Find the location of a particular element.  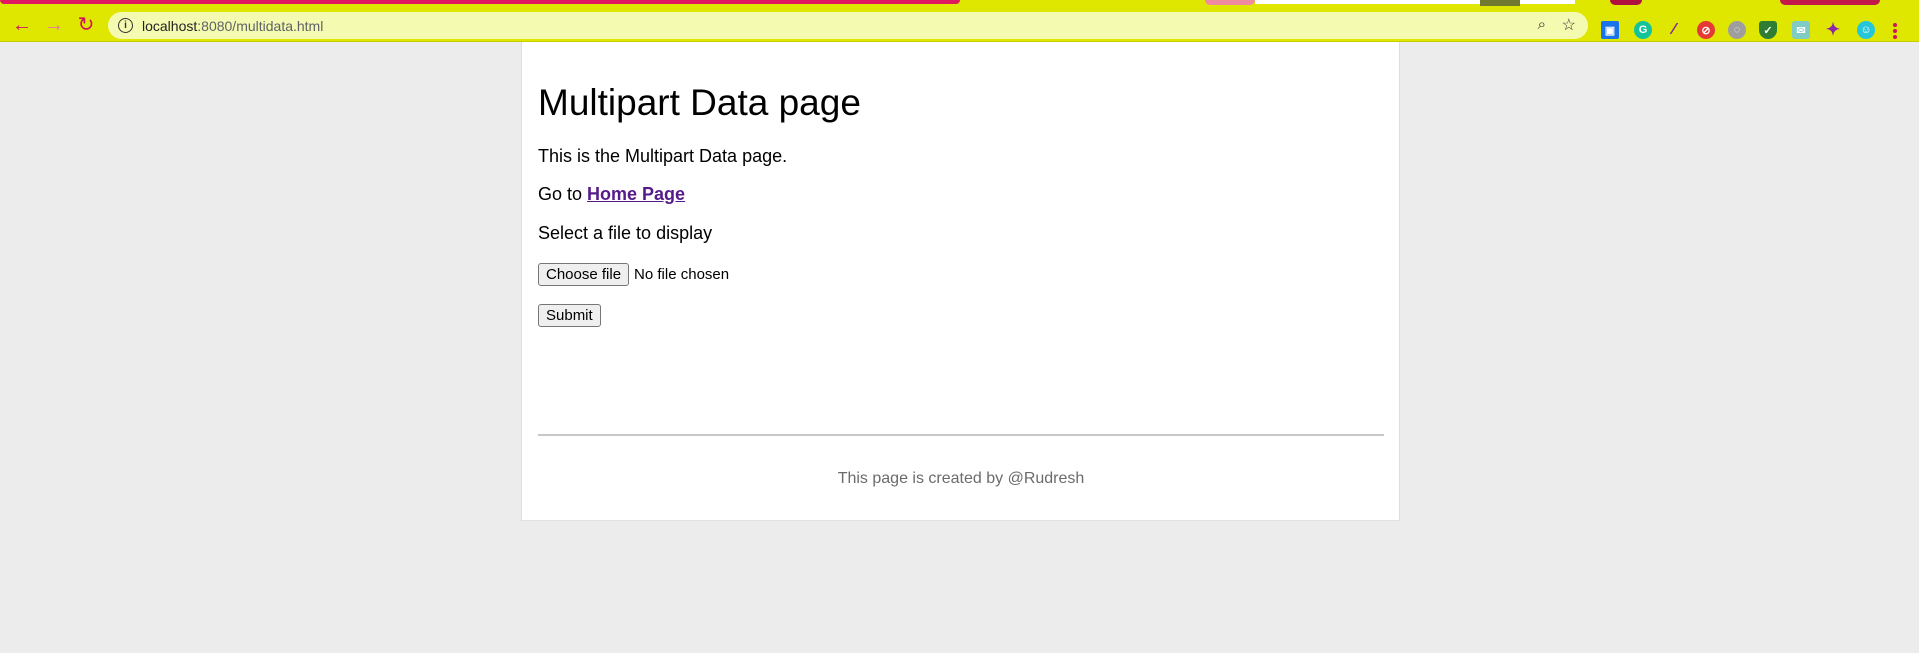

back-button: ← is located at coordinates (22, 25).